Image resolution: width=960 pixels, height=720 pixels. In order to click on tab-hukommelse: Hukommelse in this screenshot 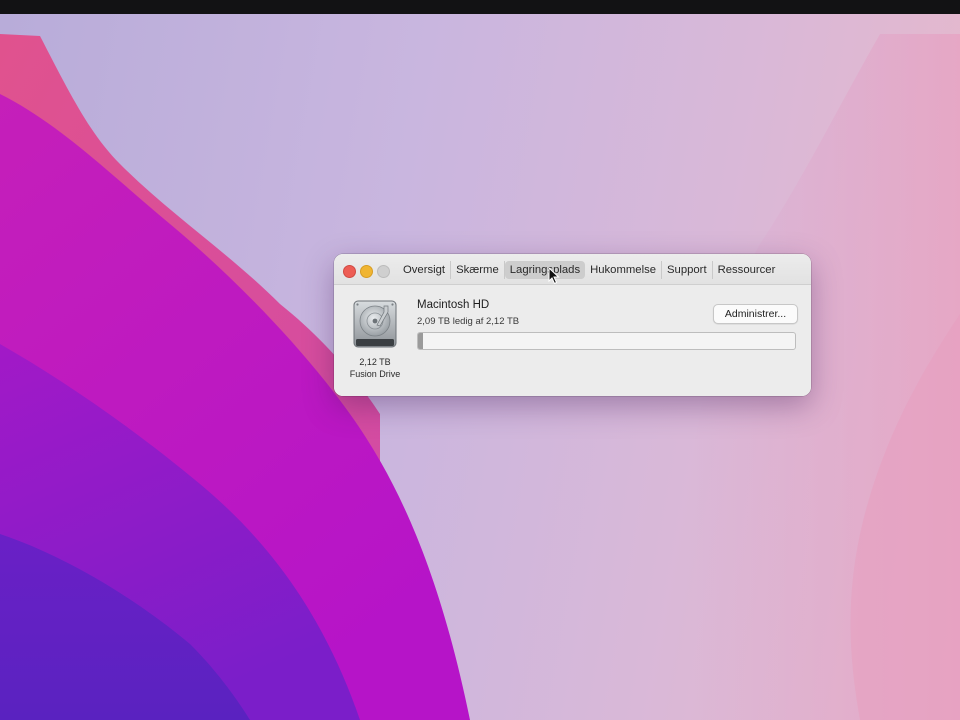, I will do `click(624, 269)`.